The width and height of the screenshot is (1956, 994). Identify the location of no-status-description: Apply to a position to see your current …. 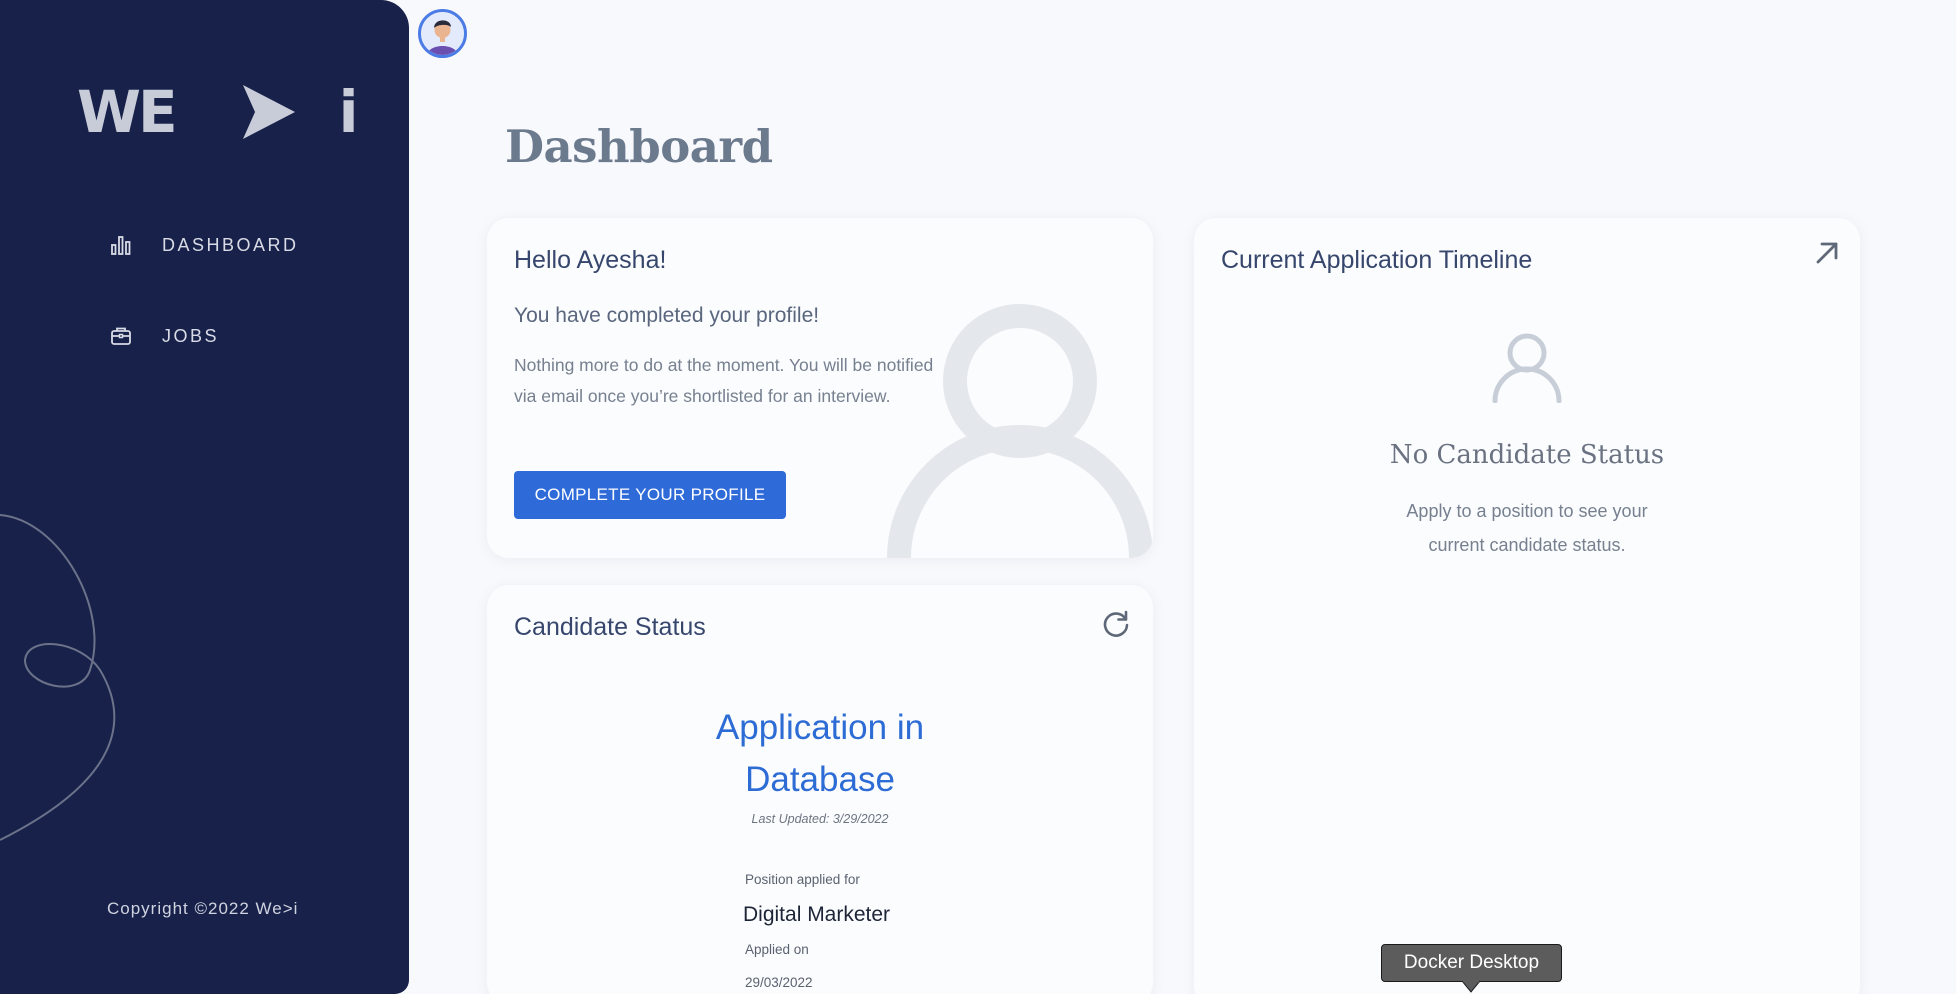
(1527, 528).